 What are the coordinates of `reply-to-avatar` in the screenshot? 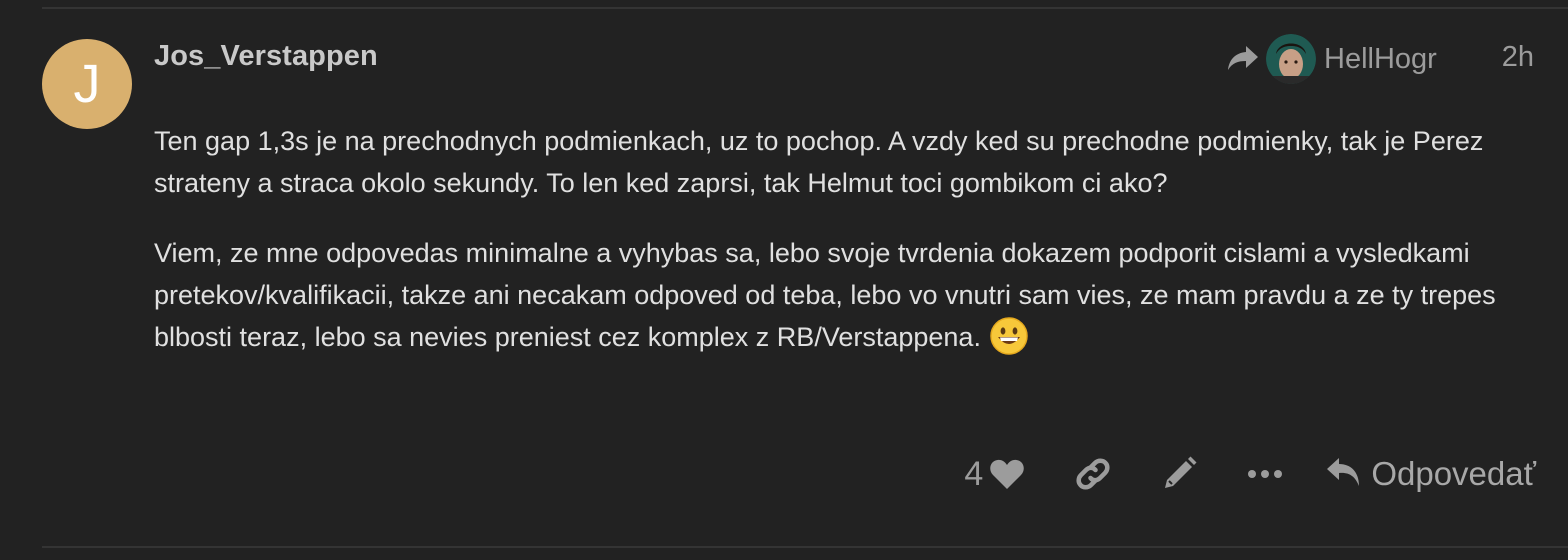 It's located at (1291, 59).